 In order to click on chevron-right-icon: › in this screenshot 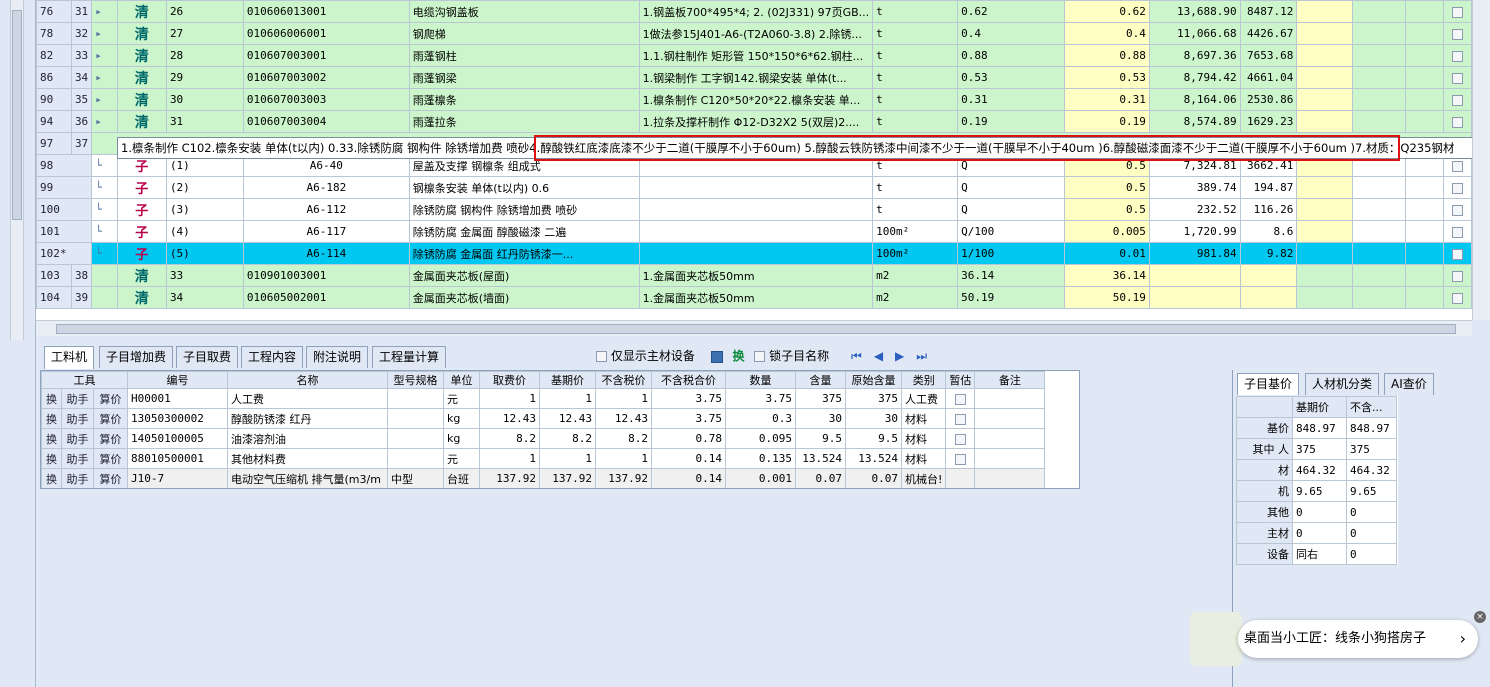, I will do `click(1463, 639)`.